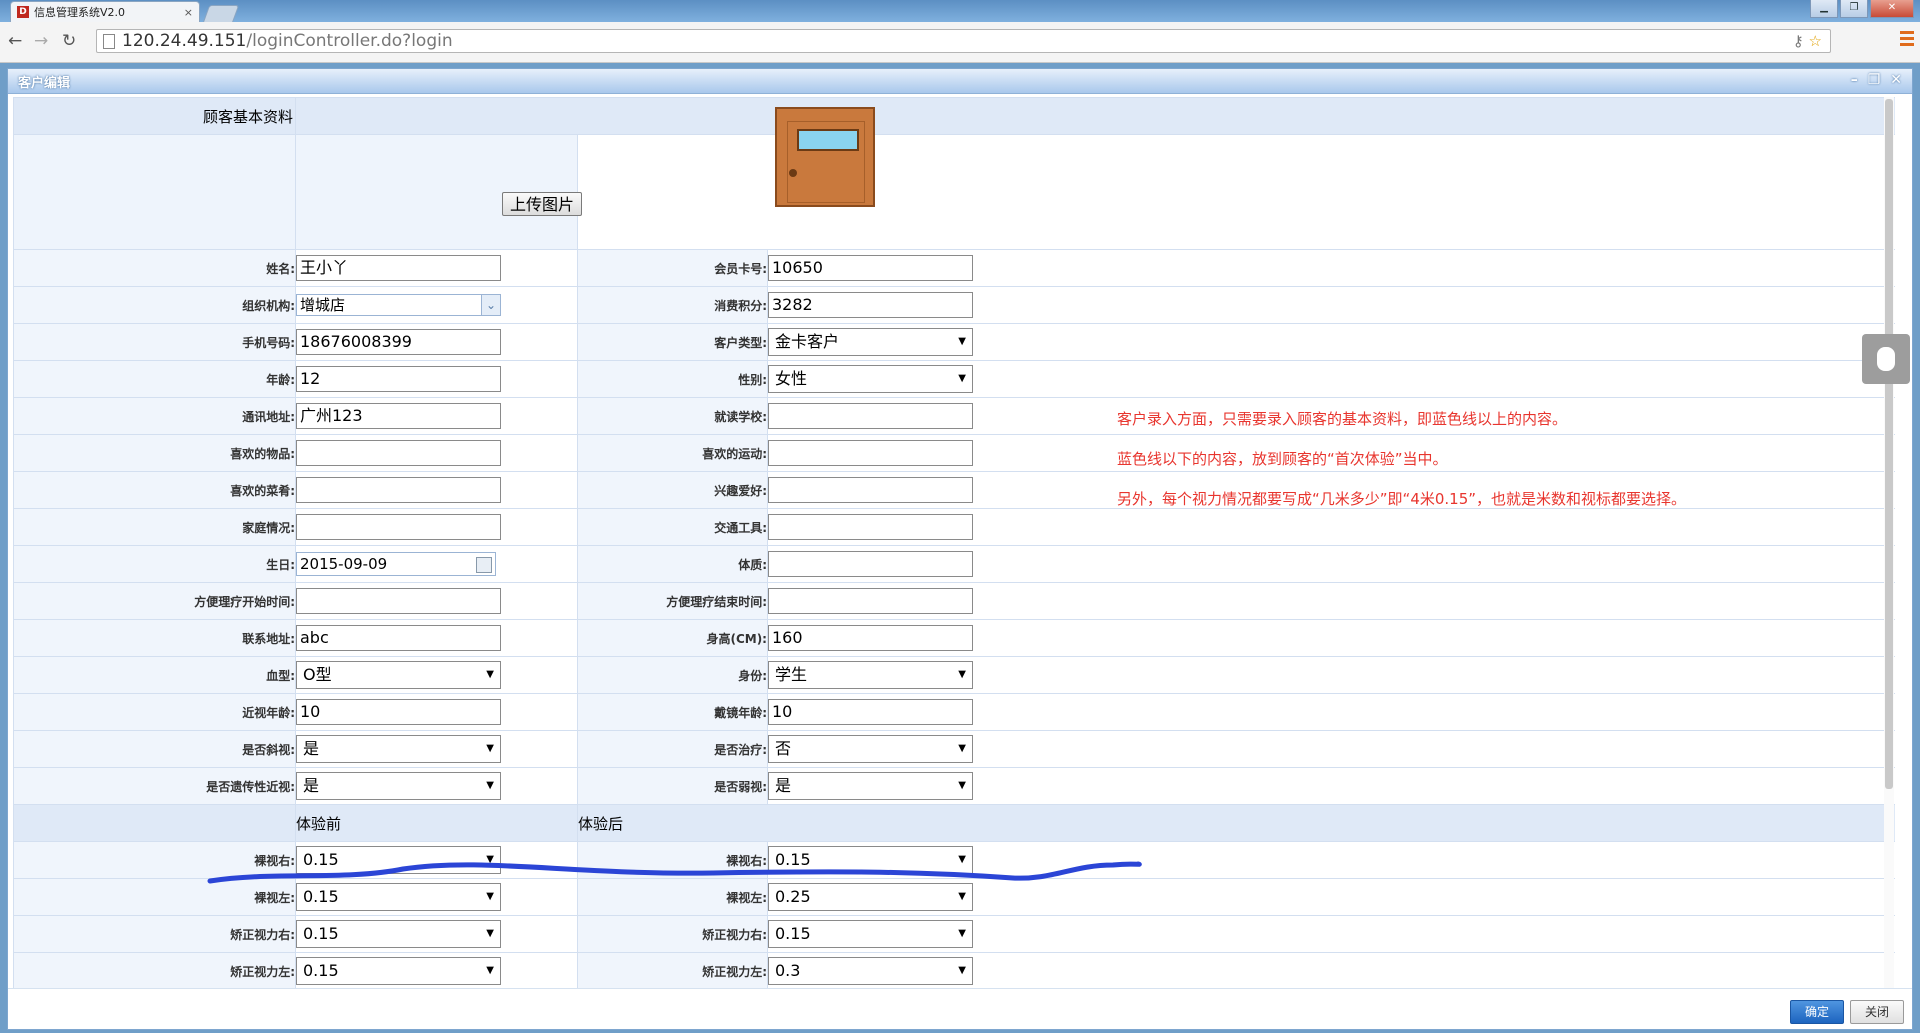 The width and height of the screenshot is (1920, 1033). What do you see at coordinates (41, 41) in the screenshot?
I see `forward-icon: →` at bounding box center [41, 41].